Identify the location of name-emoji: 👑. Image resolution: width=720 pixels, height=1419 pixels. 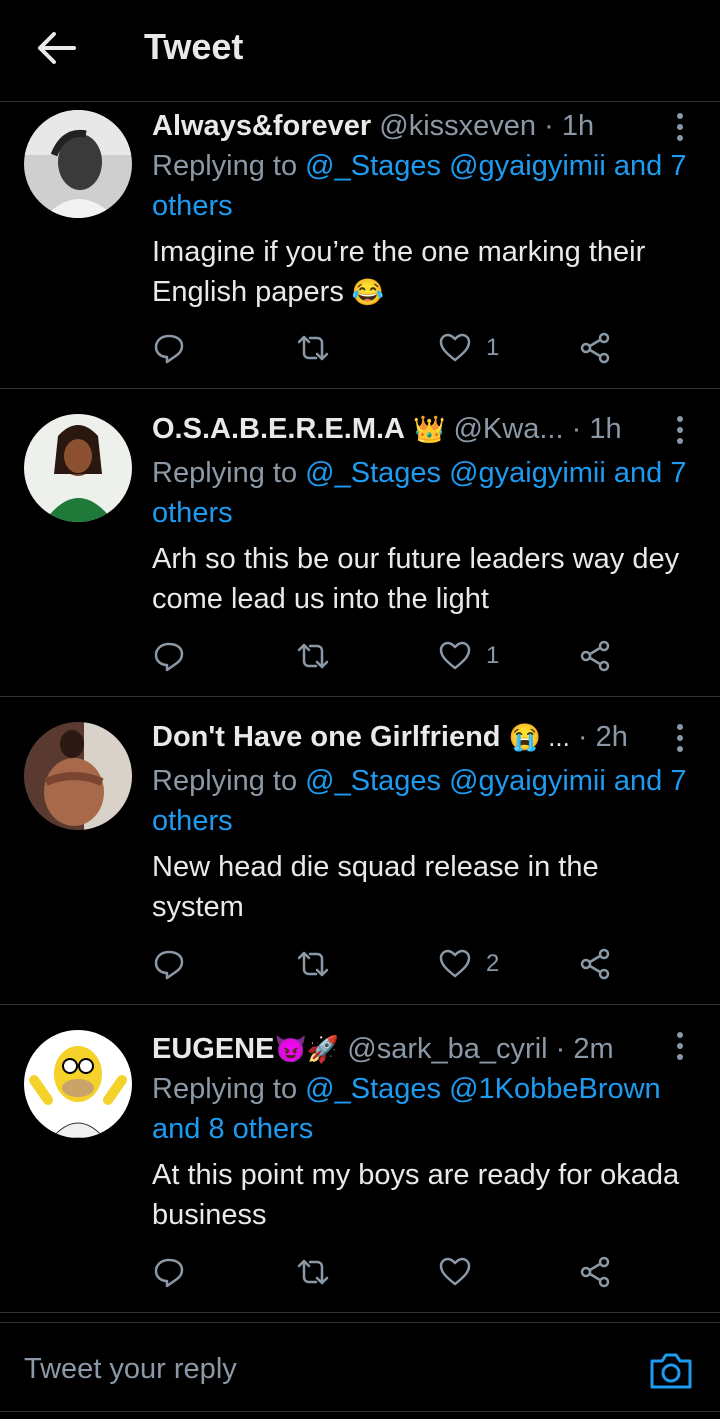
(429, 429).